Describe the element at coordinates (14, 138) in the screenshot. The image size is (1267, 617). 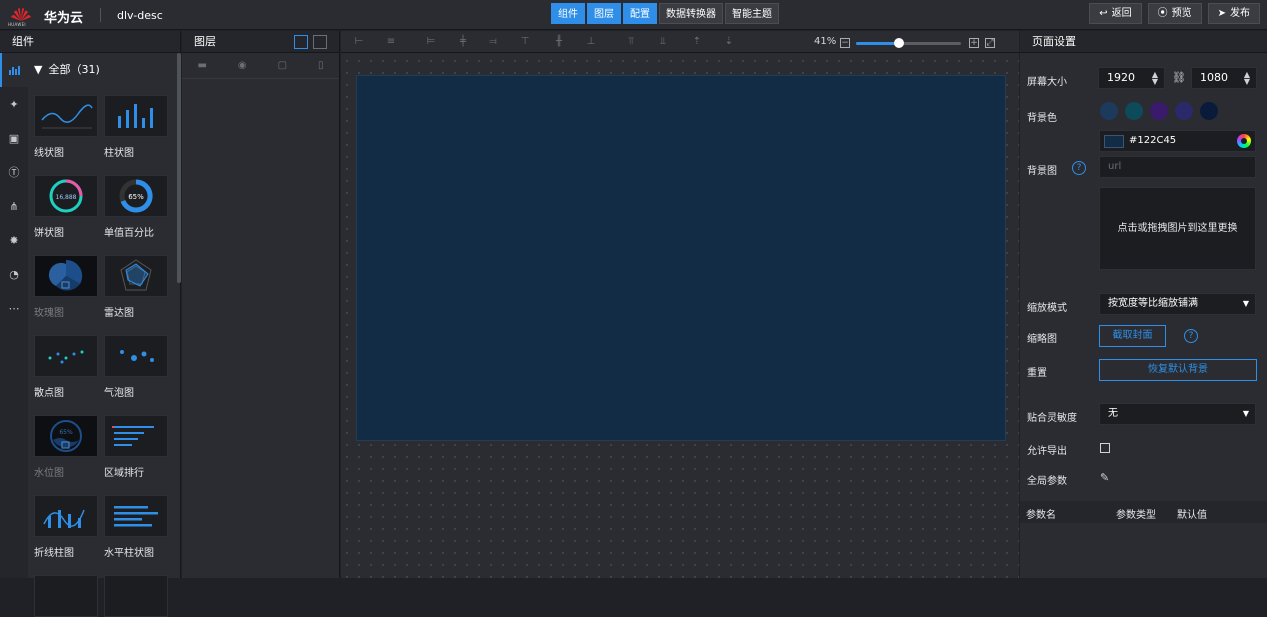
I see `media-category-icon: ▣` at that location.